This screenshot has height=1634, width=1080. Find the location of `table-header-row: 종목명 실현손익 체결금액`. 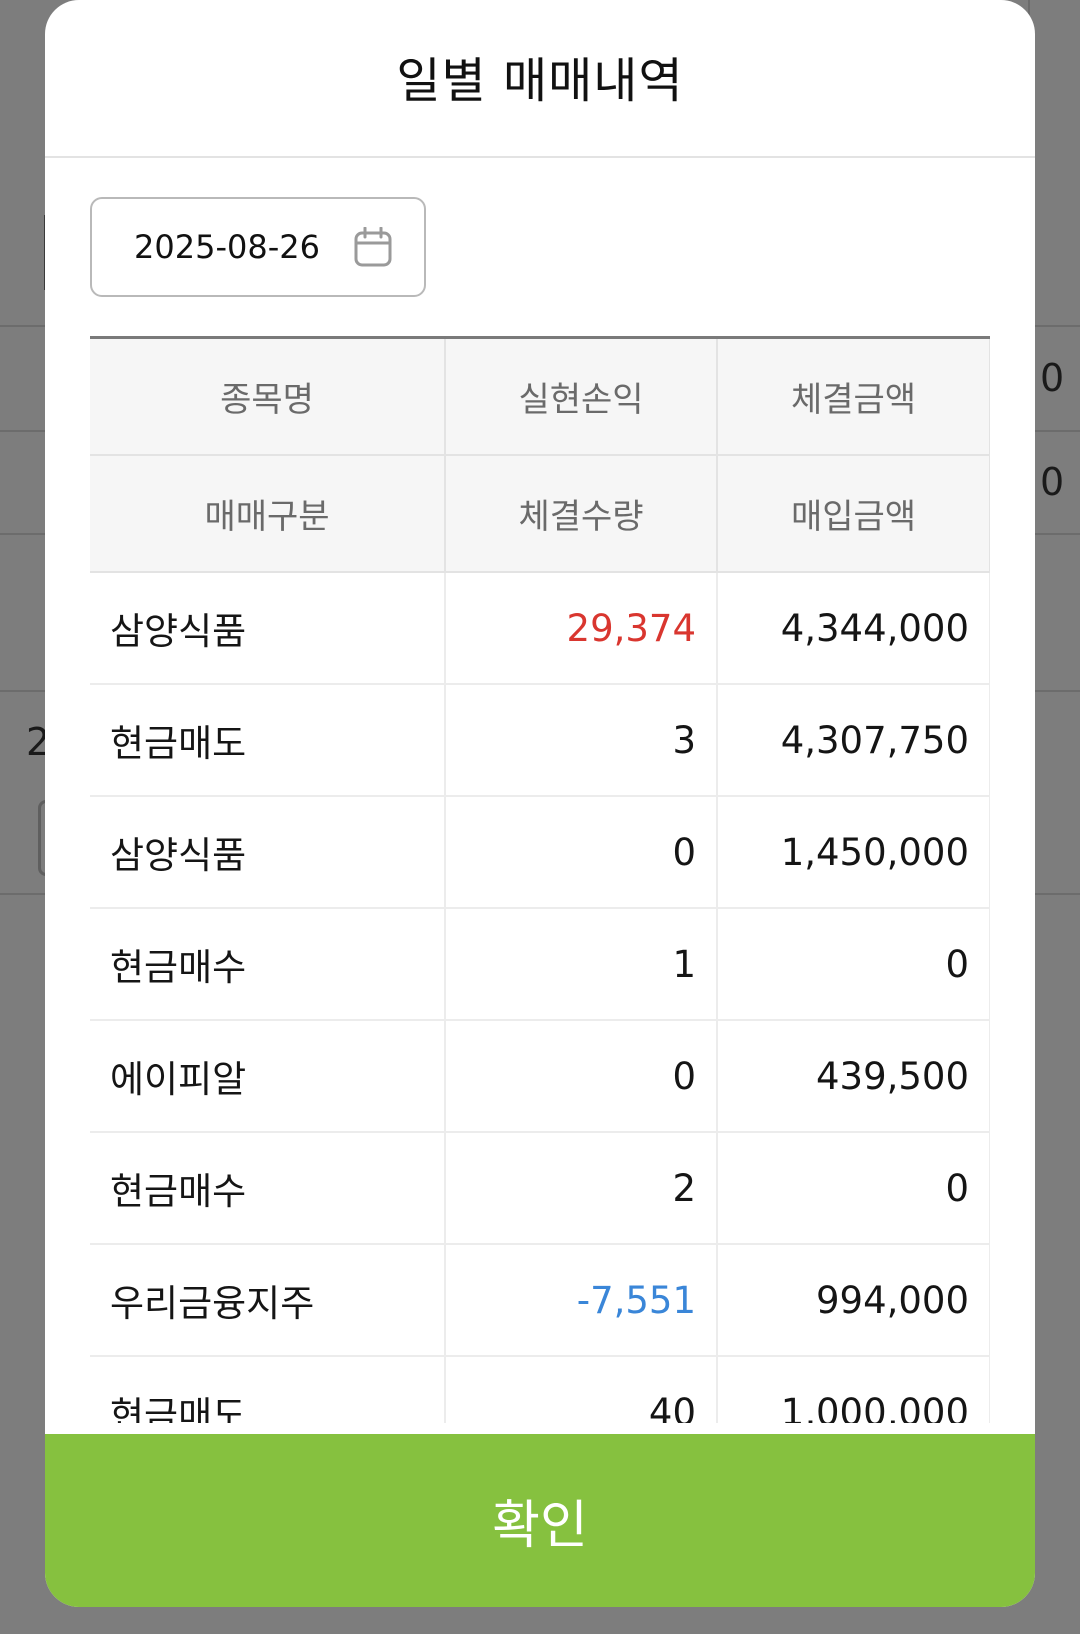

table-header-row: 종목명 실현손익 체결금액 is located at coordinates (540, 396).